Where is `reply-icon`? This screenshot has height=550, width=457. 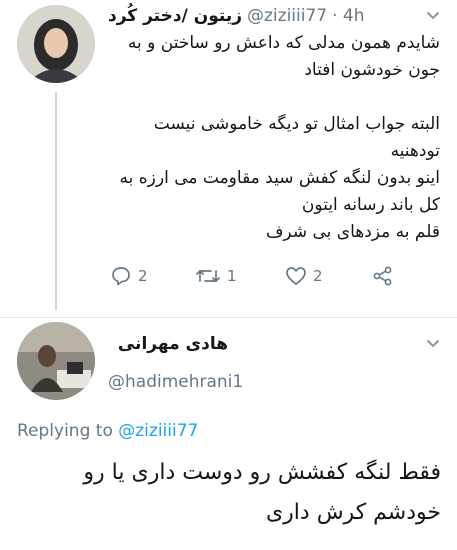
reply-icon is located at coordinates (121, 276).